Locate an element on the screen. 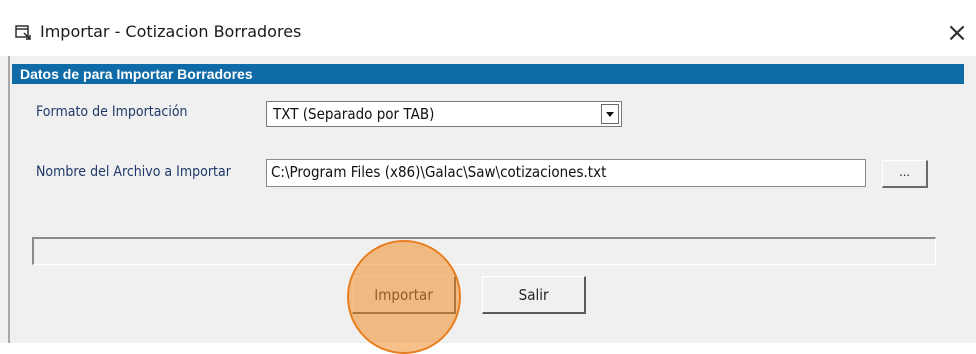 The height and width of the screenshot is (354, 976). import-button-label: Importar is located at coordinates (403, 295).